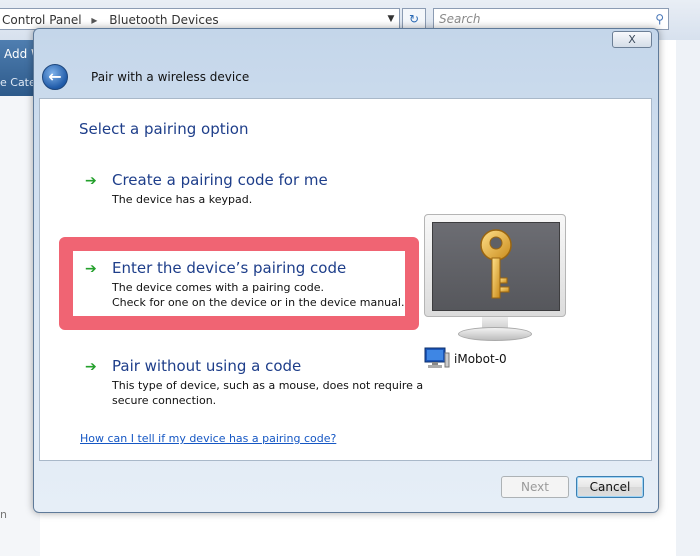 This screenshot has width=700, height=556. What do you see at coordinates (414, 19) in the screenshot?
I see `refresh-icon: ↻` at bounding box center [414, 19].